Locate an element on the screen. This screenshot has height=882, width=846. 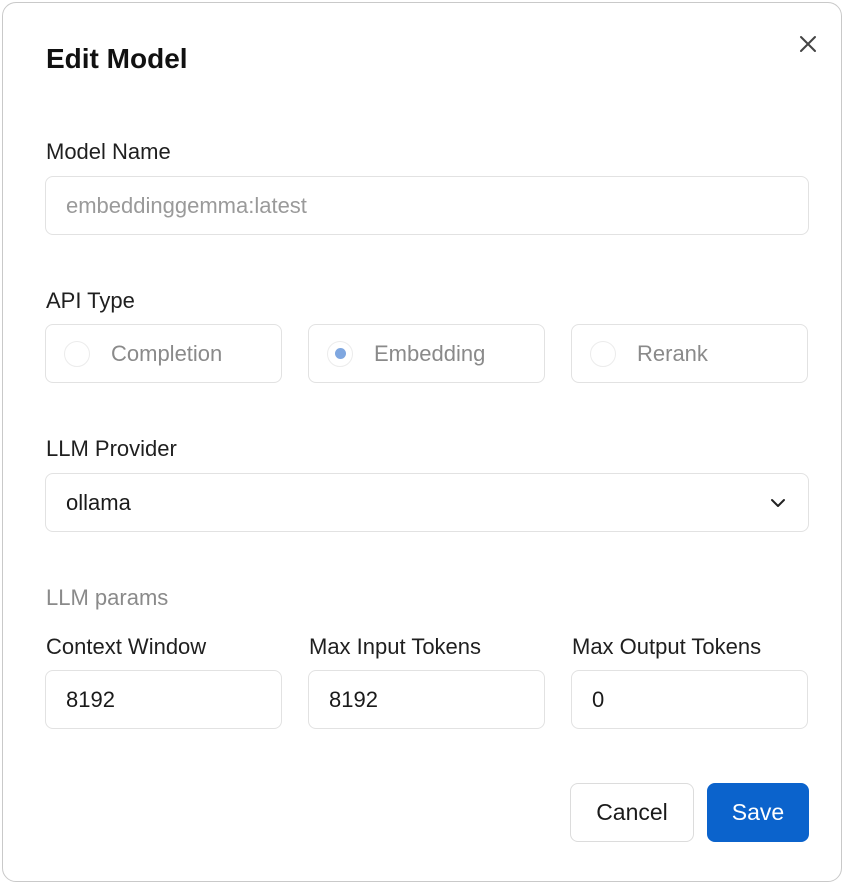
dialog-title: Edit Model is located at coordinates (117, 58).